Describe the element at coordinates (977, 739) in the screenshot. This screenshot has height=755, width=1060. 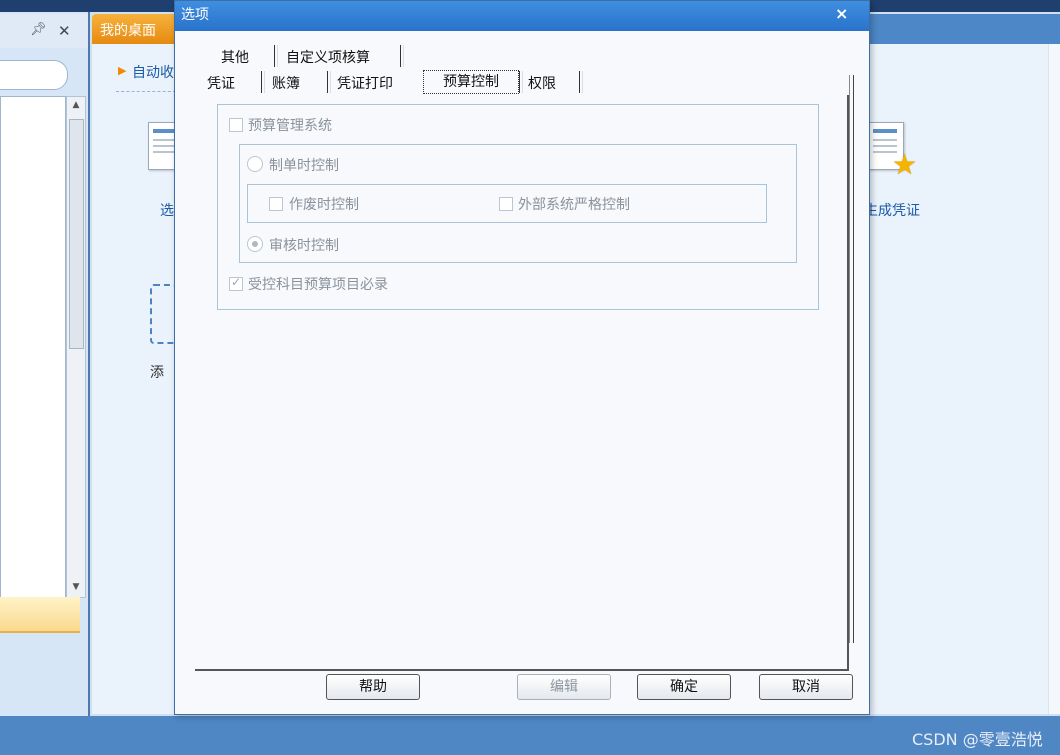
I see `watermark: CSDN @零壹浩悦` at that location.